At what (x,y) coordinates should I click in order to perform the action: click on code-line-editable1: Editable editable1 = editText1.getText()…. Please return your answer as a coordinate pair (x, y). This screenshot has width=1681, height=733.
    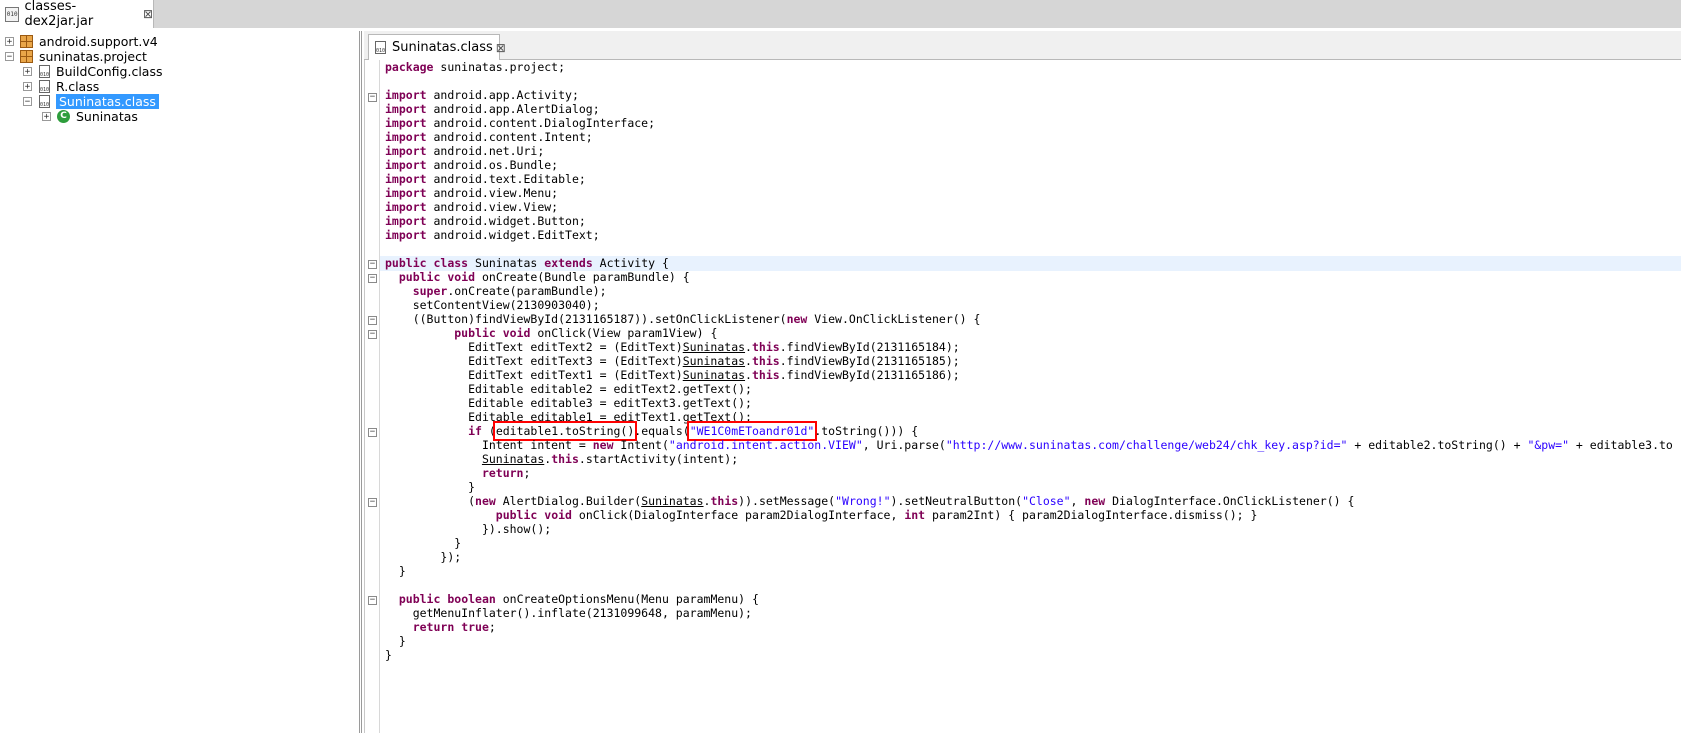
    Looking at the image, I should click on (568, 417).